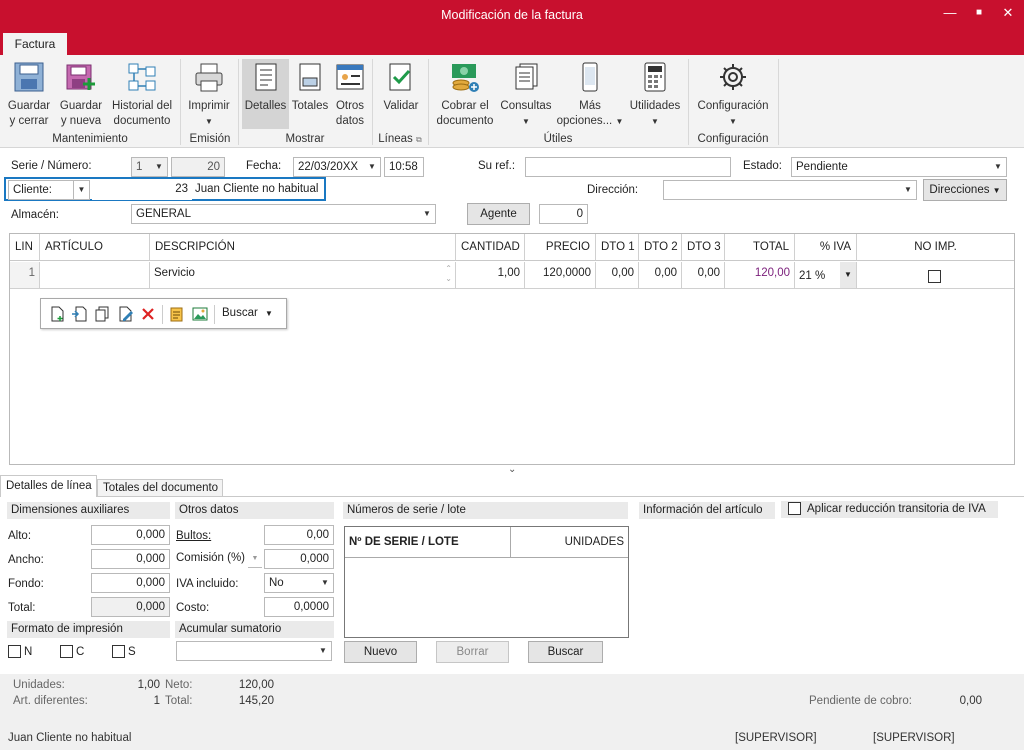 The image size is (1024, 750). Describe the element at coordinates (160, 488) in the screenshot. I see `tab-totales-documento: Totales del documento` at that location.